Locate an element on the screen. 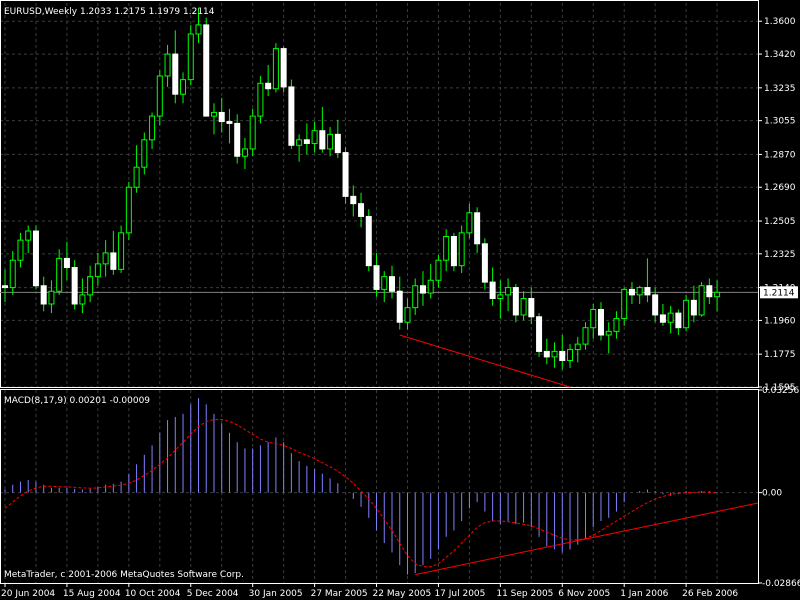  x-tick-label: 26 Feb 2006 is located at coordinates (710, 594).